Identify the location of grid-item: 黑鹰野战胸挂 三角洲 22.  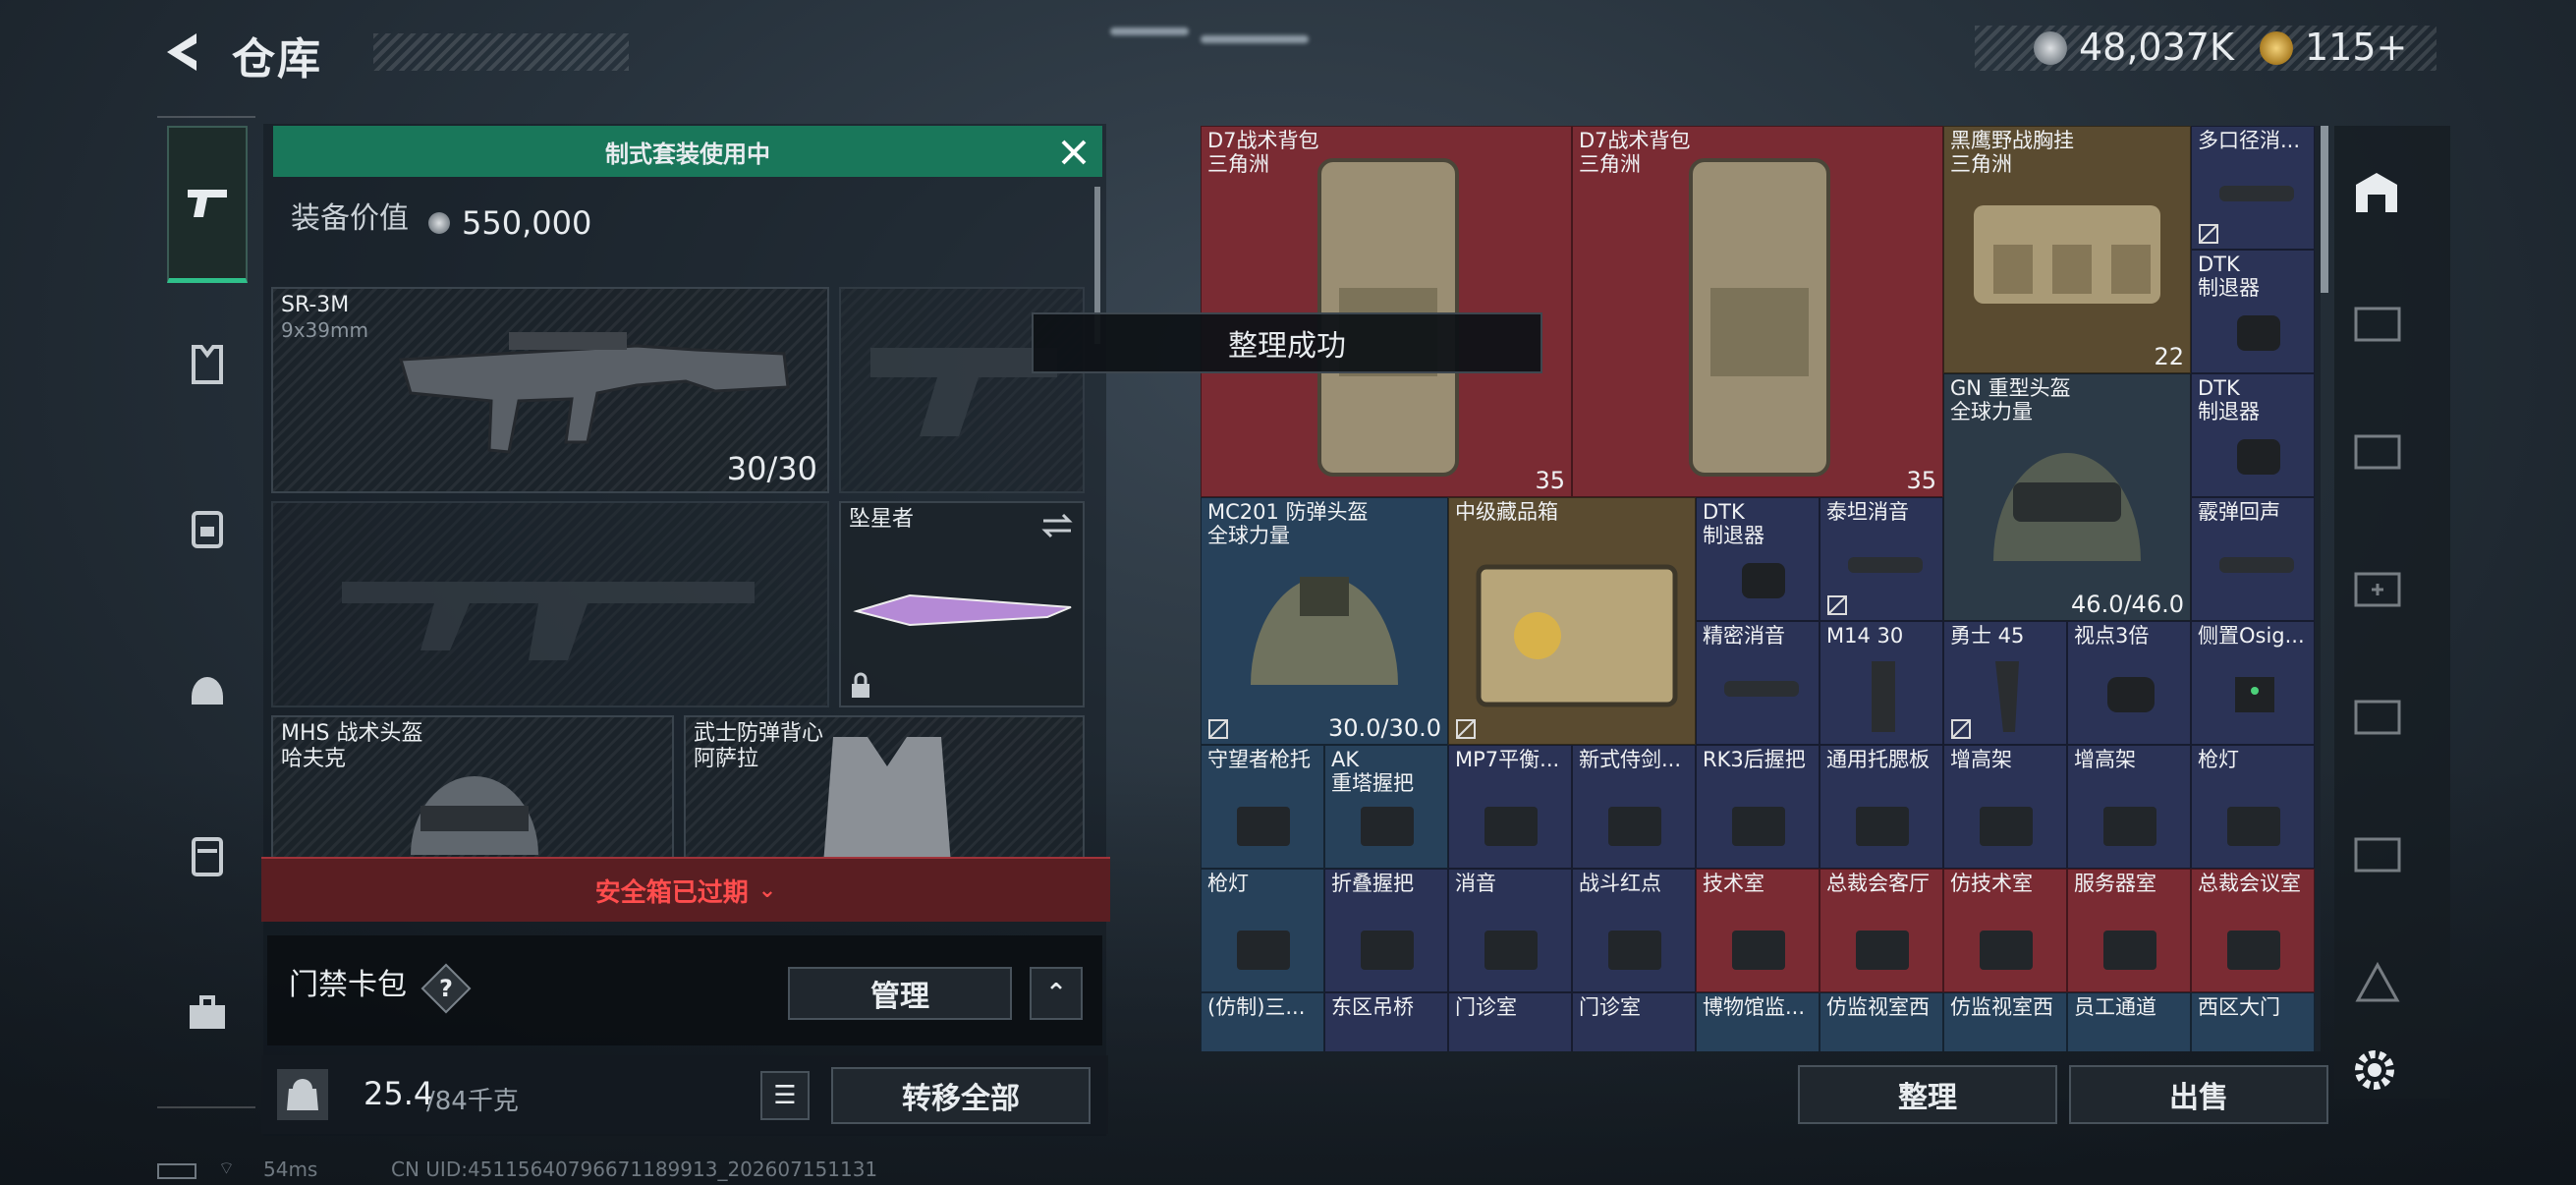
(2067, 250).